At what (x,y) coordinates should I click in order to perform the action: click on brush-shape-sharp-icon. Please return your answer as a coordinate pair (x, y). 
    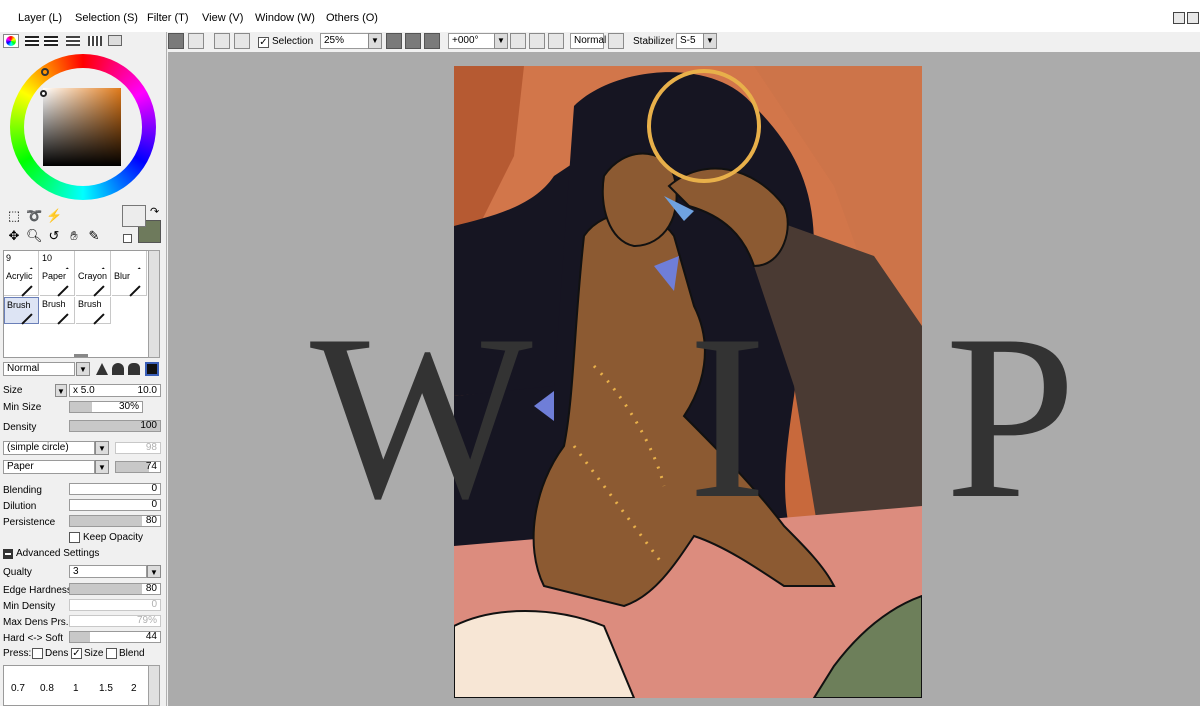
    Looking at the image, I should click on (102, 369).